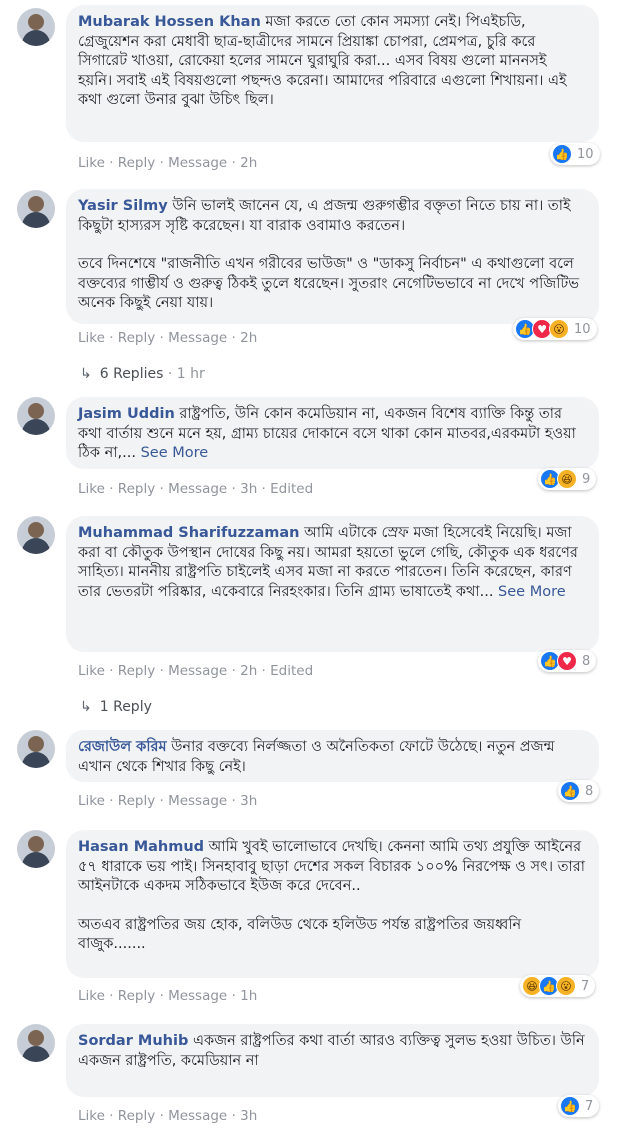 This screenshot has height=1130, width=624. What do you see at coordinates (126, 707) in the screenshot?
I see `replies-count: 1 Reply` at bounding box center [126, 707].